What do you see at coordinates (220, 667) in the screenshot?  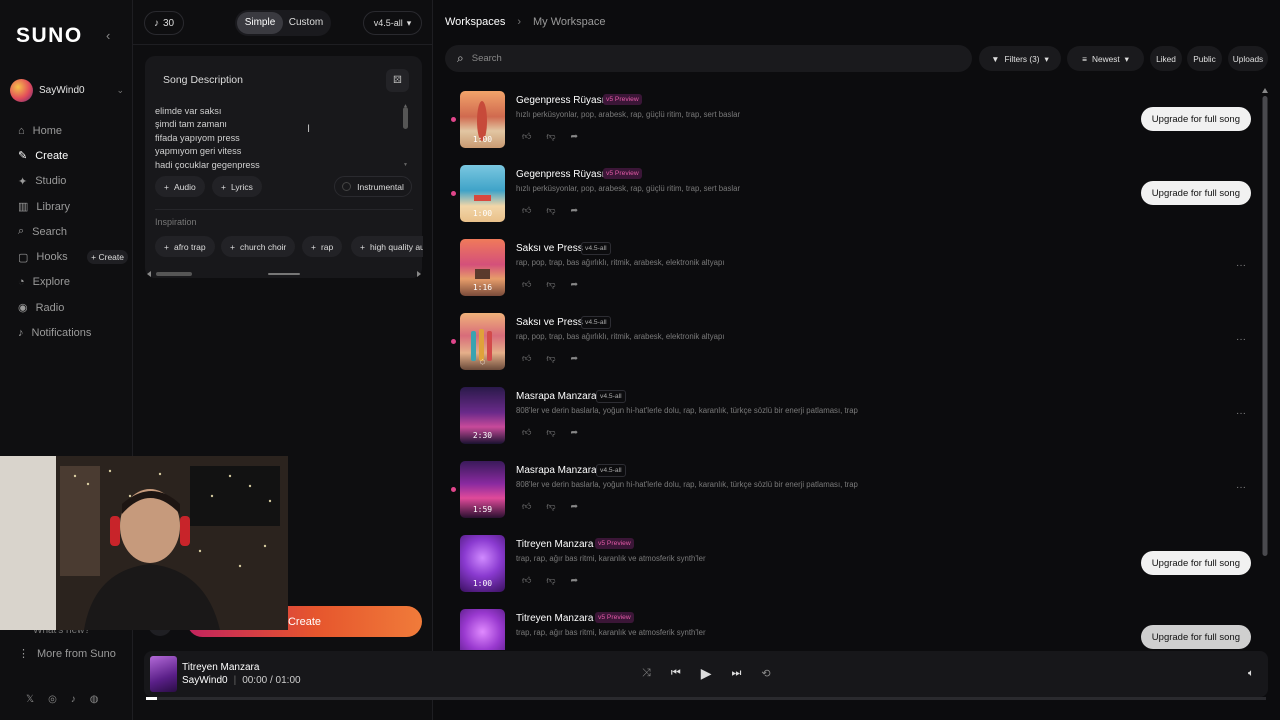 I see `now-playing-title: Titreyen Manzara` at bounding box center [220, 667].